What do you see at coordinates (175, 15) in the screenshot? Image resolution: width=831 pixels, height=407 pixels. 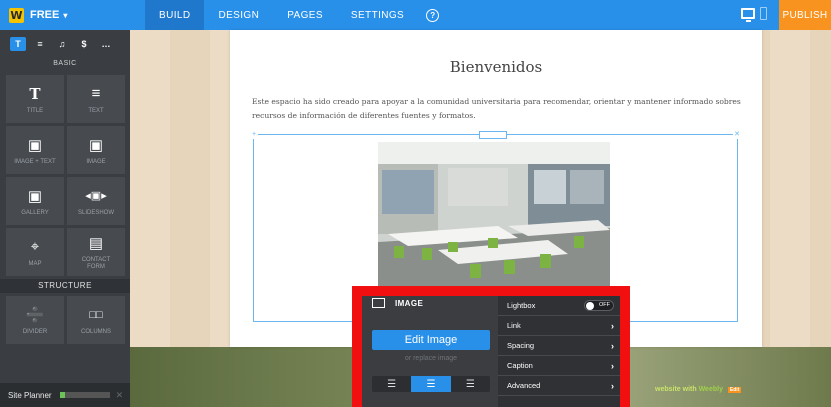 I see `tab-build: BUILD` at bounding box center [175, 15].